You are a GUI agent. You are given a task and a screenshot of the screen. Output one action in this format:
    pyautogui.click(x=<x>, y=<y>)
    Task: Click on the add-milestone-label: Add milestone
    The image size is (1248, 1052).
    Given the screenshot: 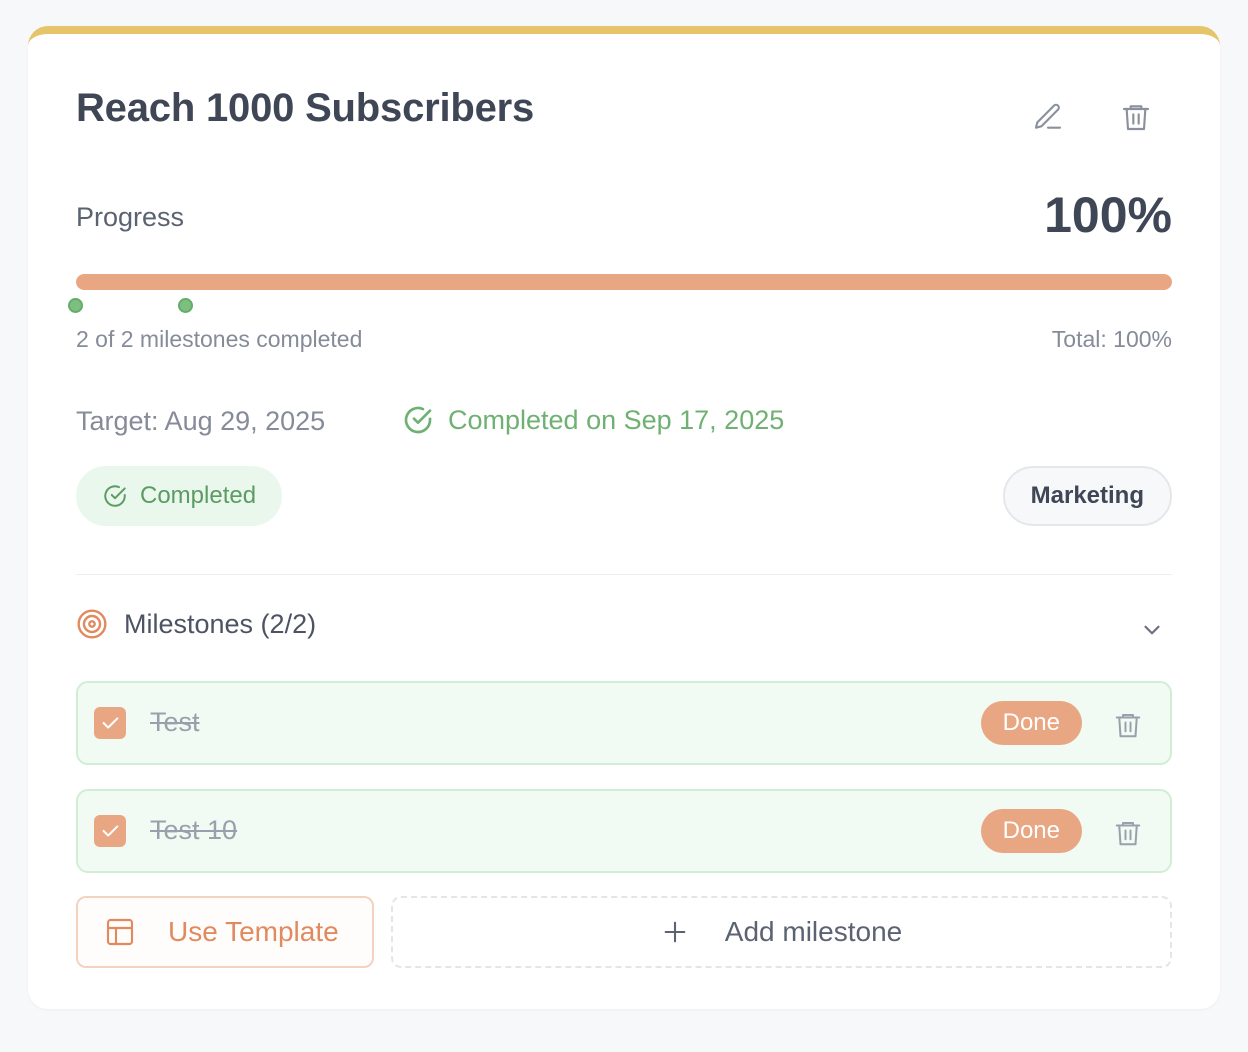 What is the action you would take?
    pyautogui.click(x=813, y=931)
    